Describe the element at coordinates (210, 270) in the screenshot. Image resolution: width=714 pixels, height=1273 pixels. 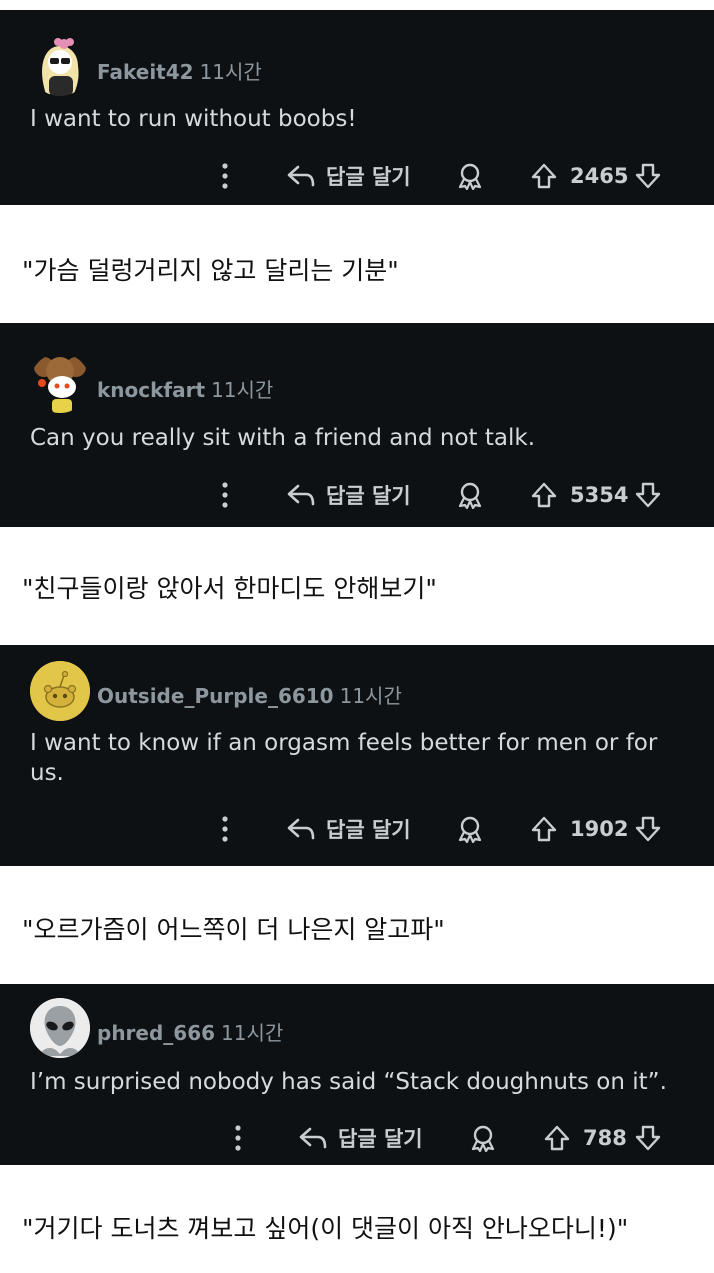
I see `translation-text: "가슴 덜렁거리지 않고 달리는 기분"` at that location.